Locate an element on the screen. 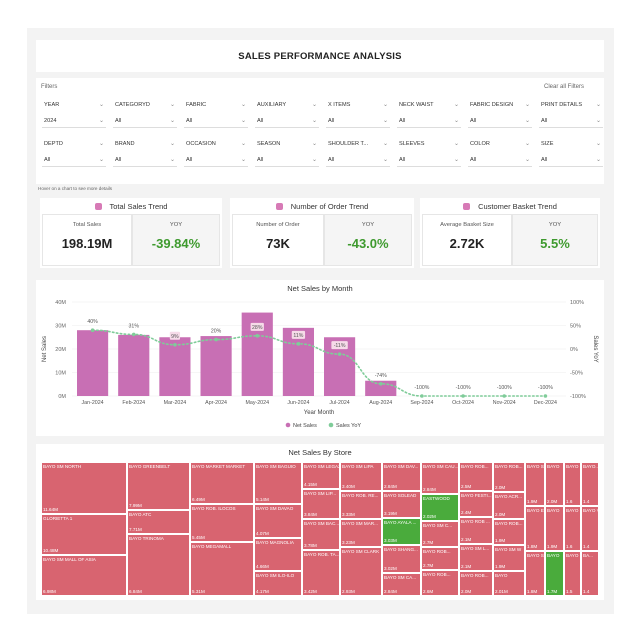  slicer-categoryd: CATEGORYD ⌄ All ⌄ is located at coordinates (145, 118).